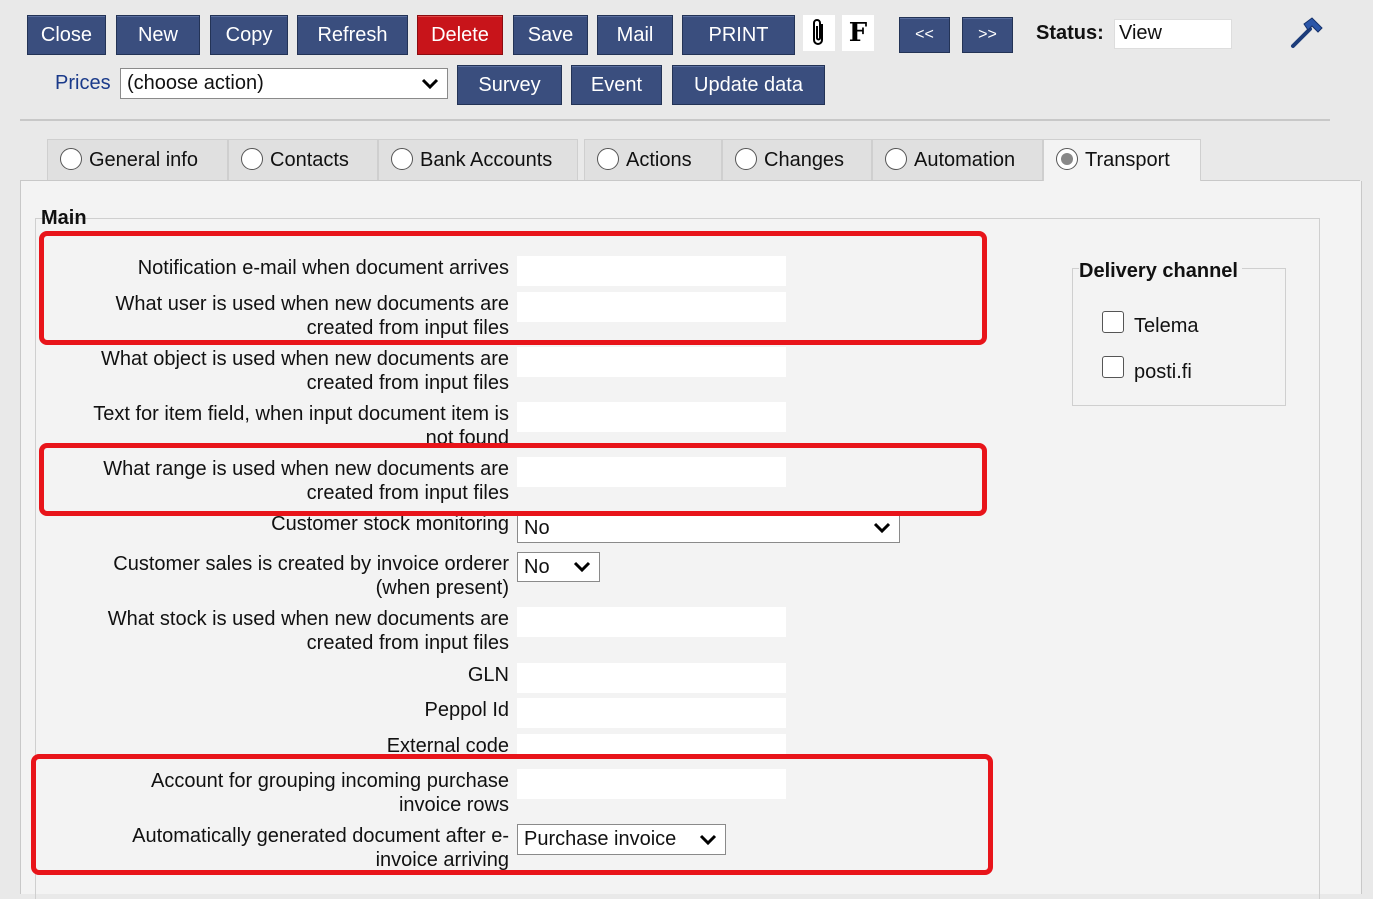  Describe the element at coordinates (195, 83) in the screenshot. I see `action-select-value: (choose action)` at that location.